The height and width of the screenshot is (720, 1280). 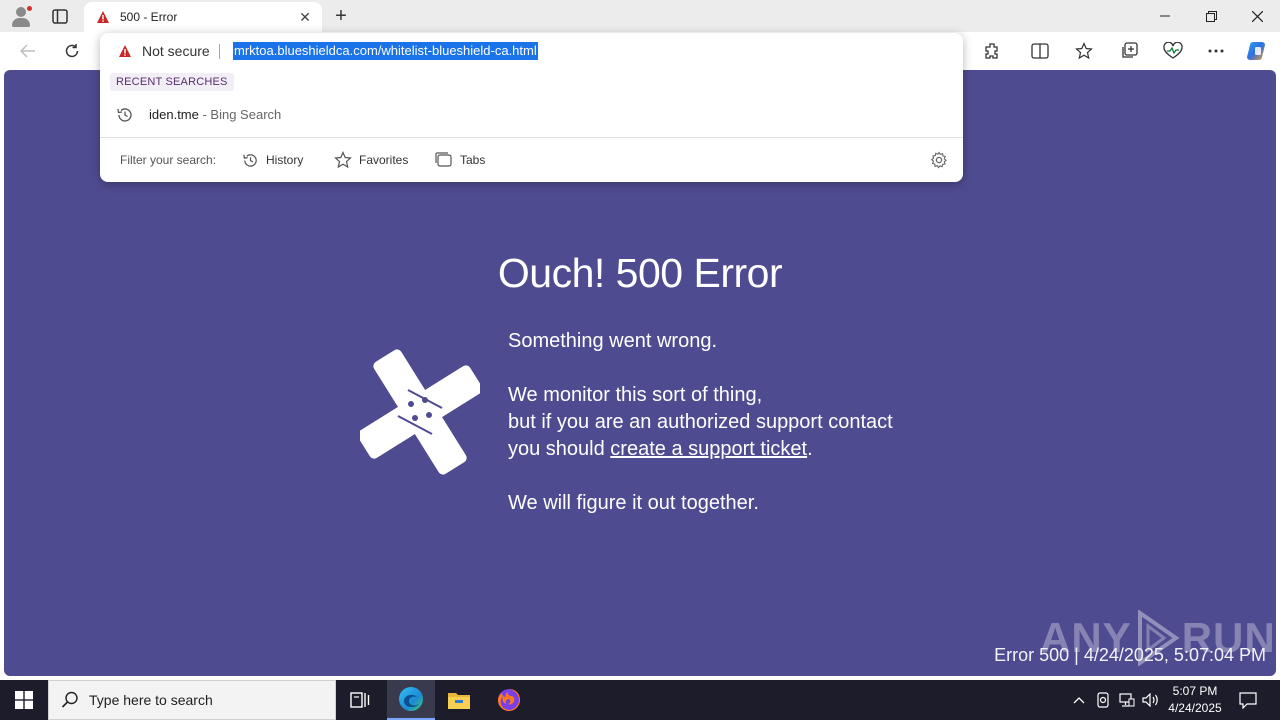 I want to click on file-explorer-icon, so click(x=459, y=700).